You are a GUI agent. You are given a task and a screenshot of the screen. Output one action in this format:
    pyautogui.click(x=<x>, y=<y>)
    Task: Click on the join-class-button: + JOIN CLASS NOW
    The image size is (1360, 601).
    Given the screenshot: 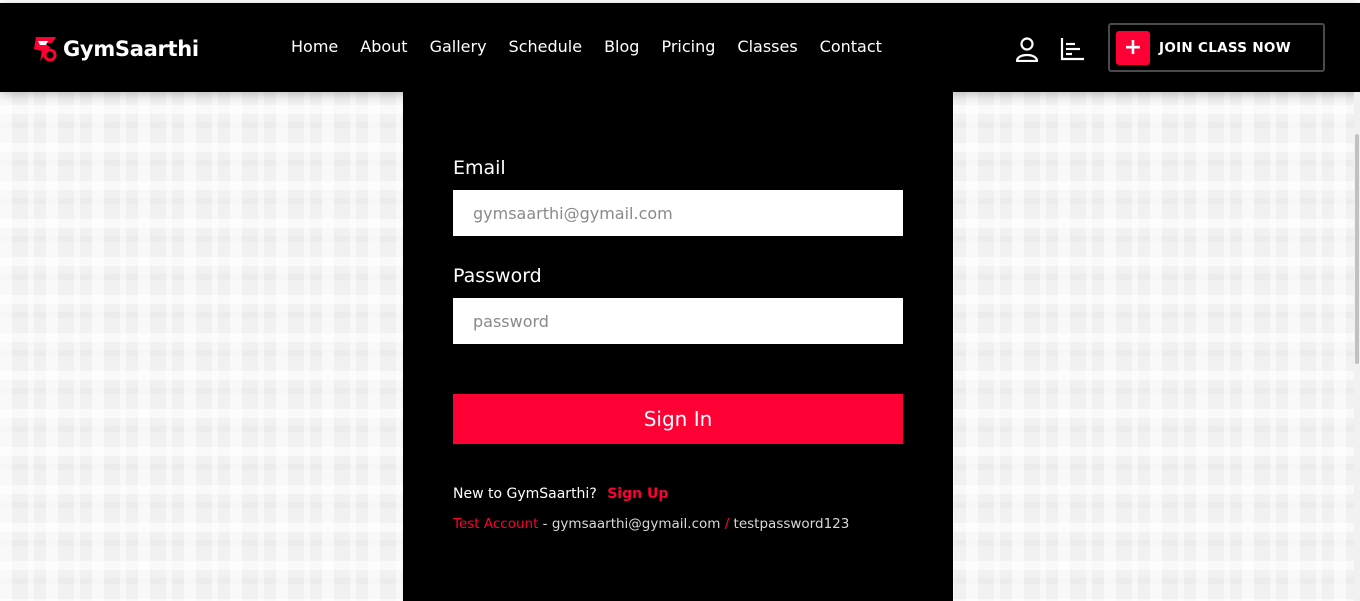 What is the action you would take?
    pyautogui.click(x=1216, y=47)
    